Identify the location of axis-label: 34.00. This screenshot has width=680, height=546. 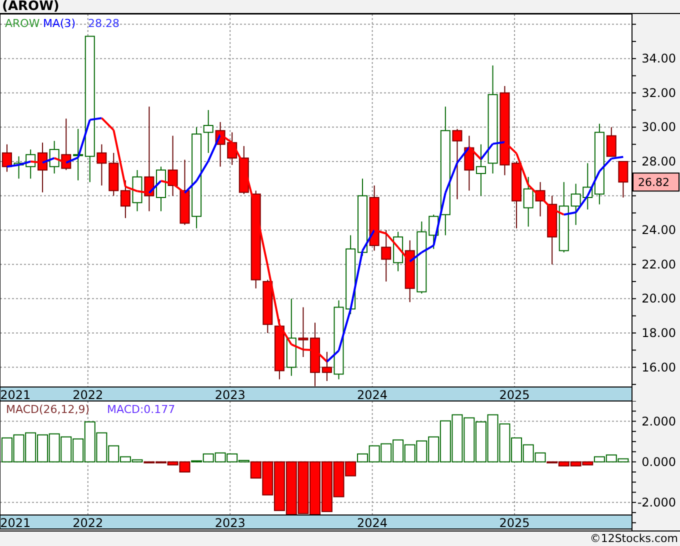
(659, 59).